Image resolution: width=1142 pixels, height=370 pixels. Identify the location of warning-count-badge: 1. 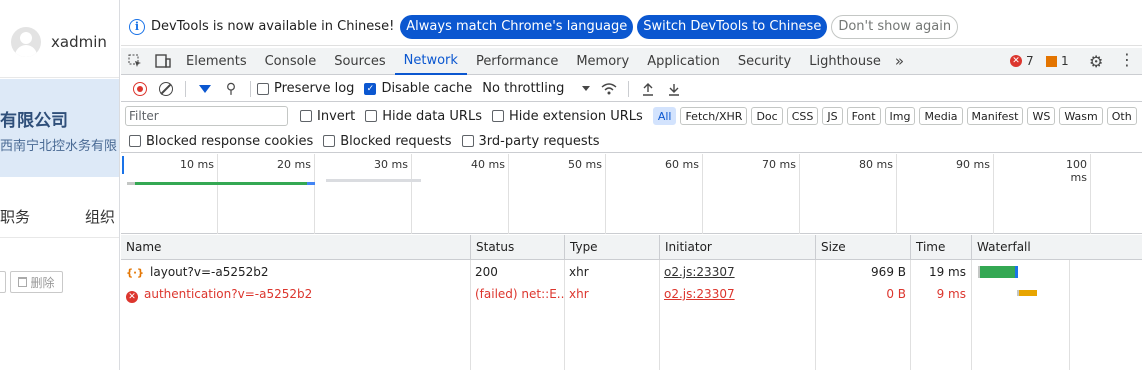
(1057, 61).